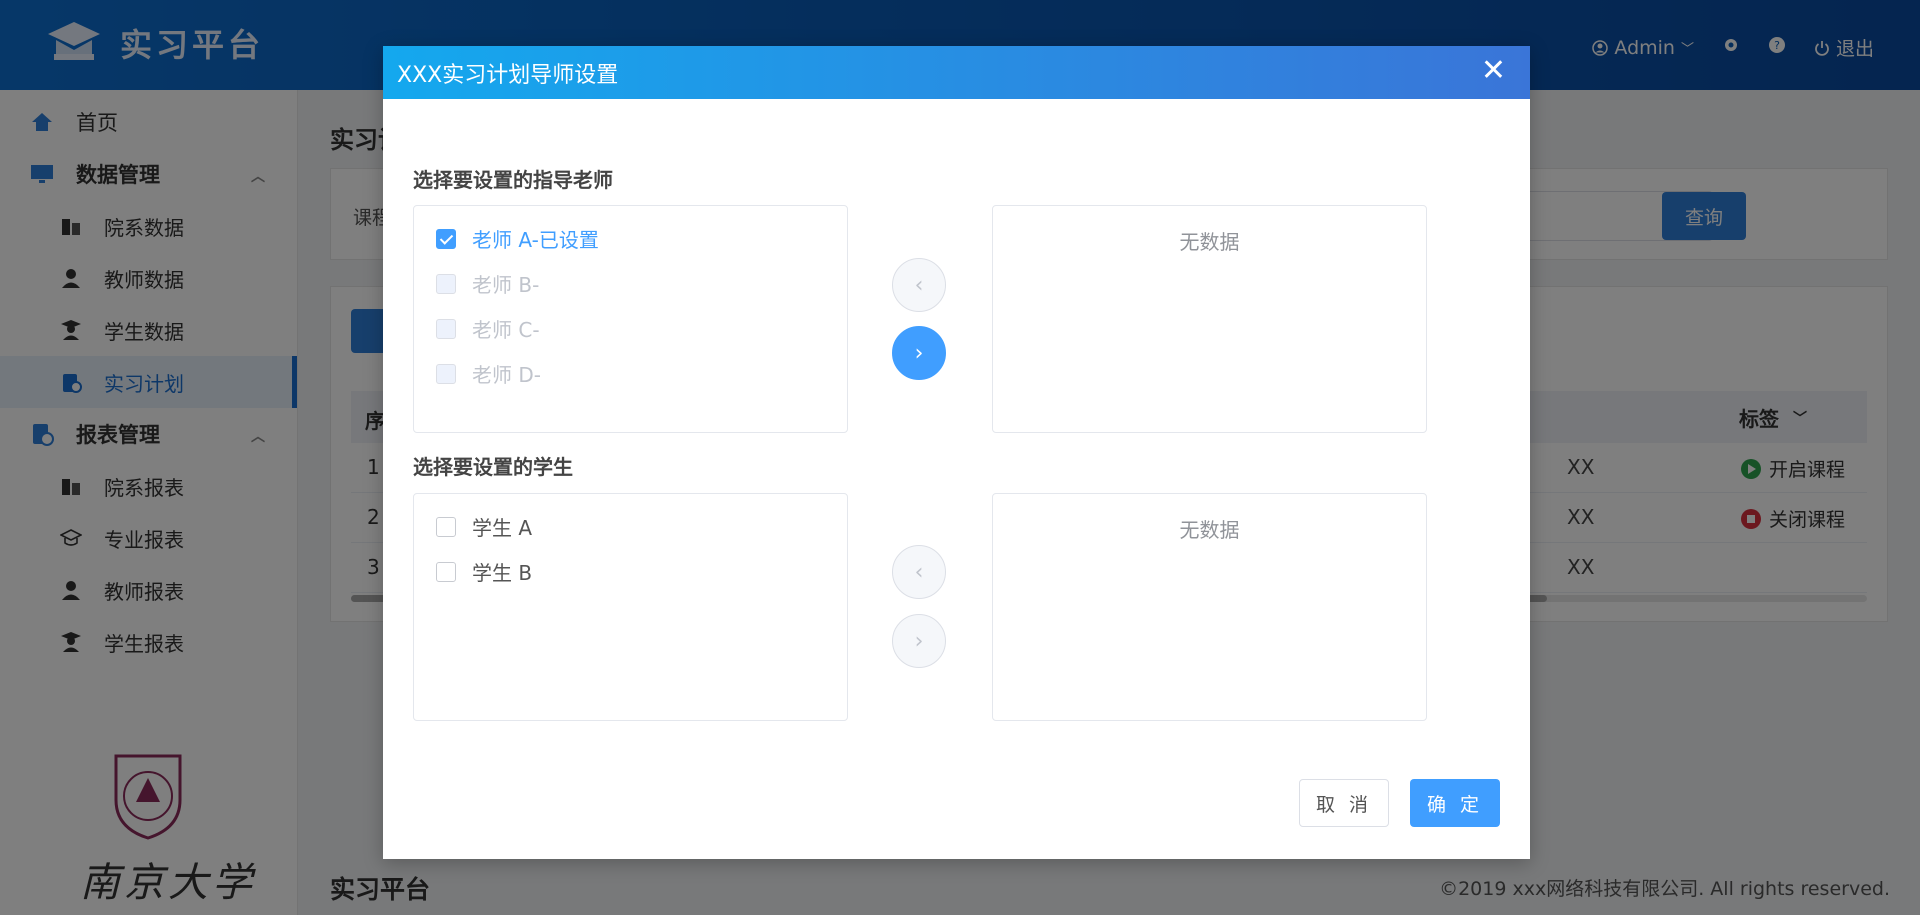  I want to click on student-section-title: 选择要设置的学生, so click(493, 467).